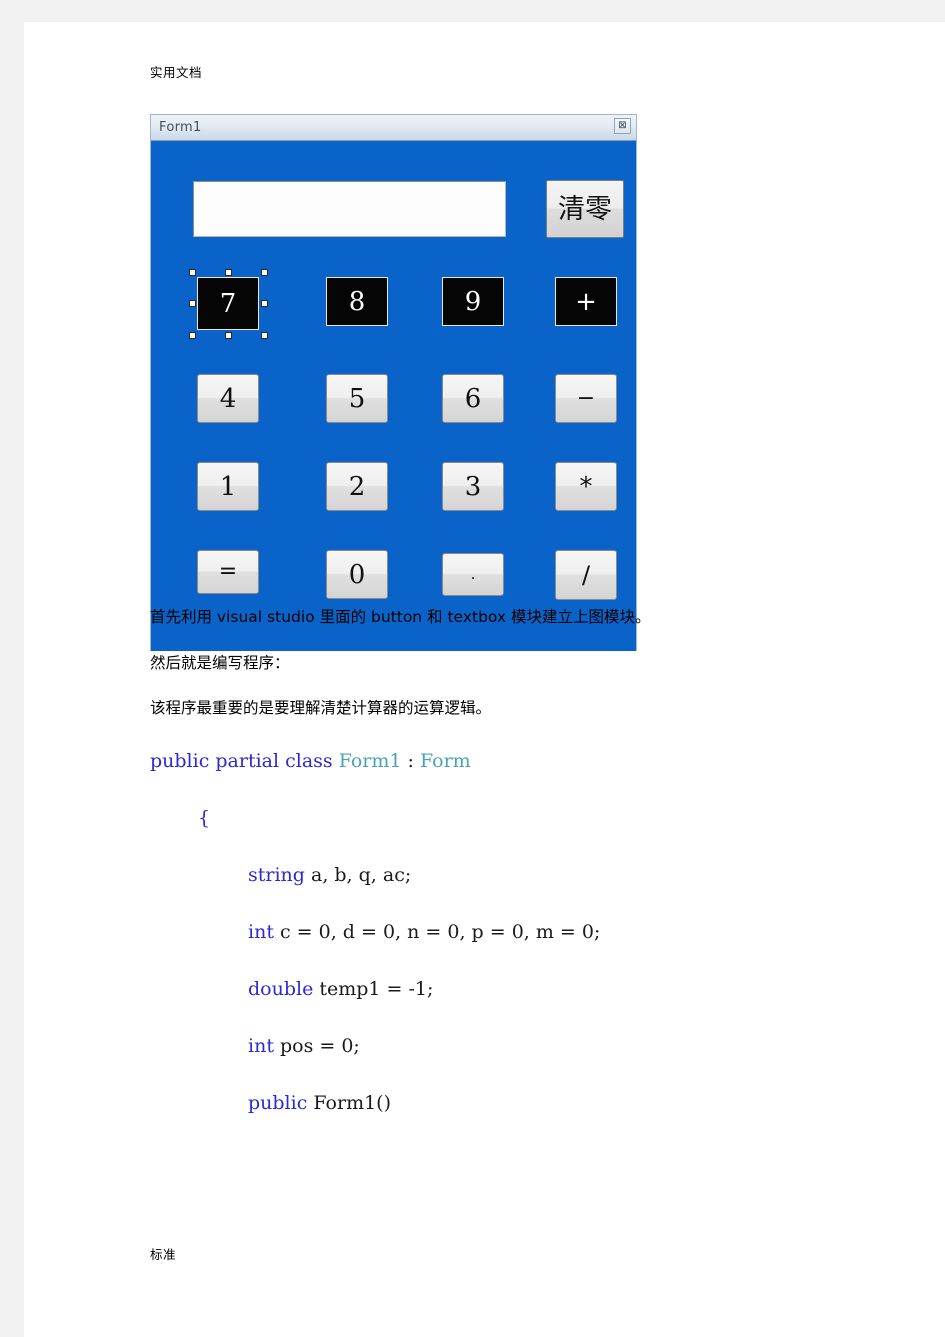 The image size is (945, 1337). What do you see at coordinates (473, 574) in the screenshot?
I see `key-decimal: .` at bounding box center [473, 574].